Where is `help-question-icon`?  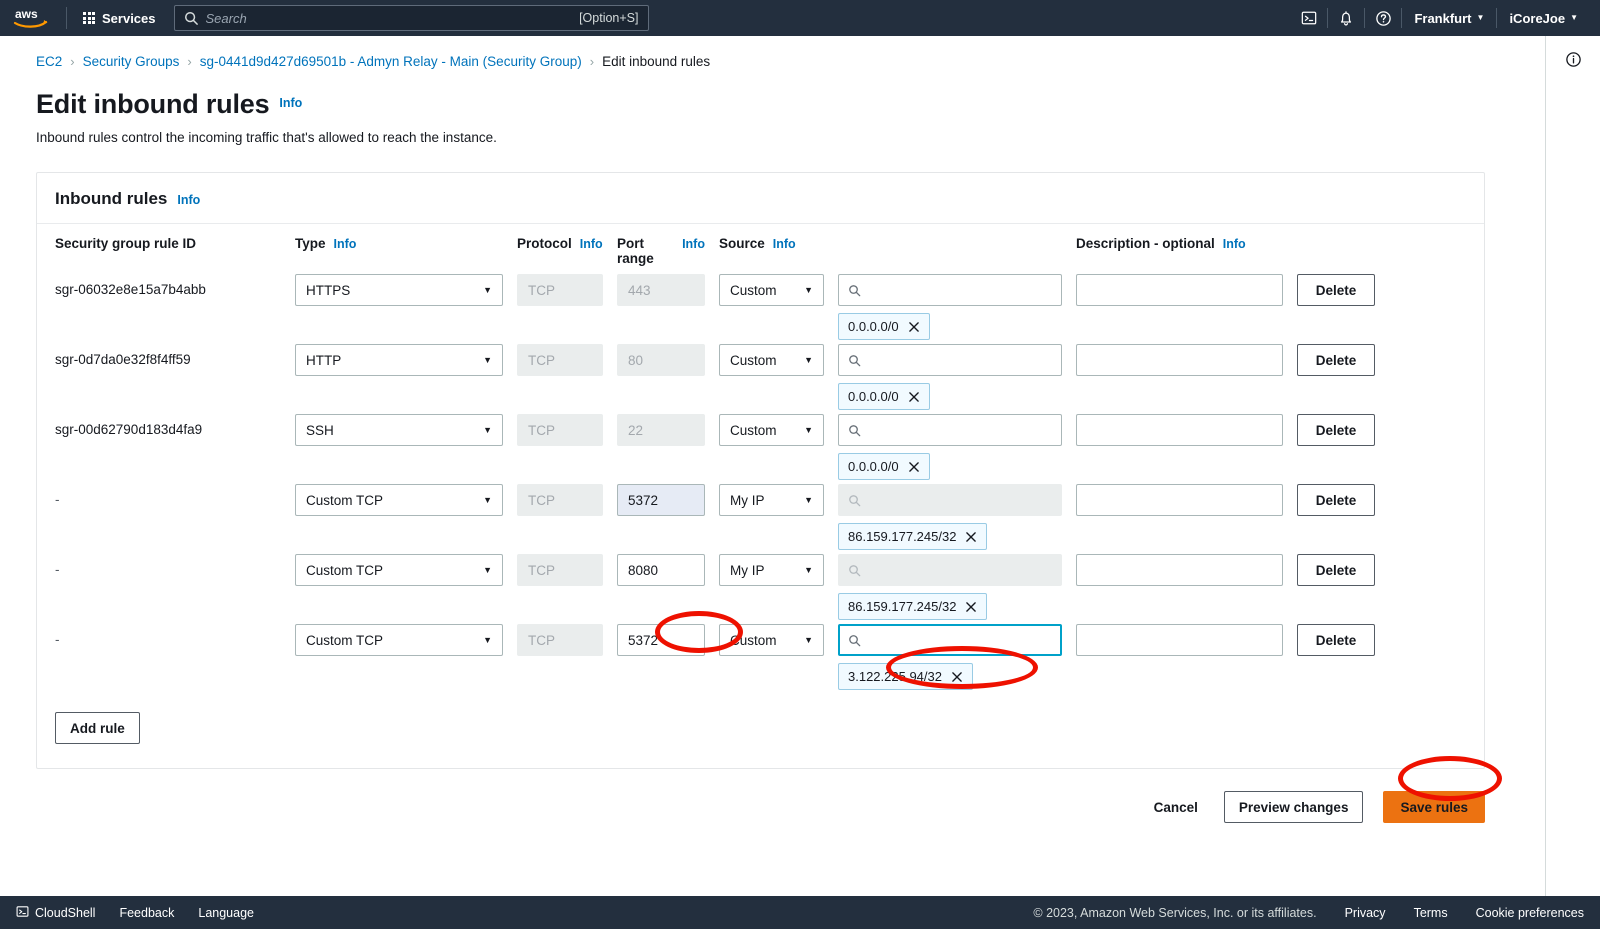 help-question-icon is located at coordinates (1383, 18).